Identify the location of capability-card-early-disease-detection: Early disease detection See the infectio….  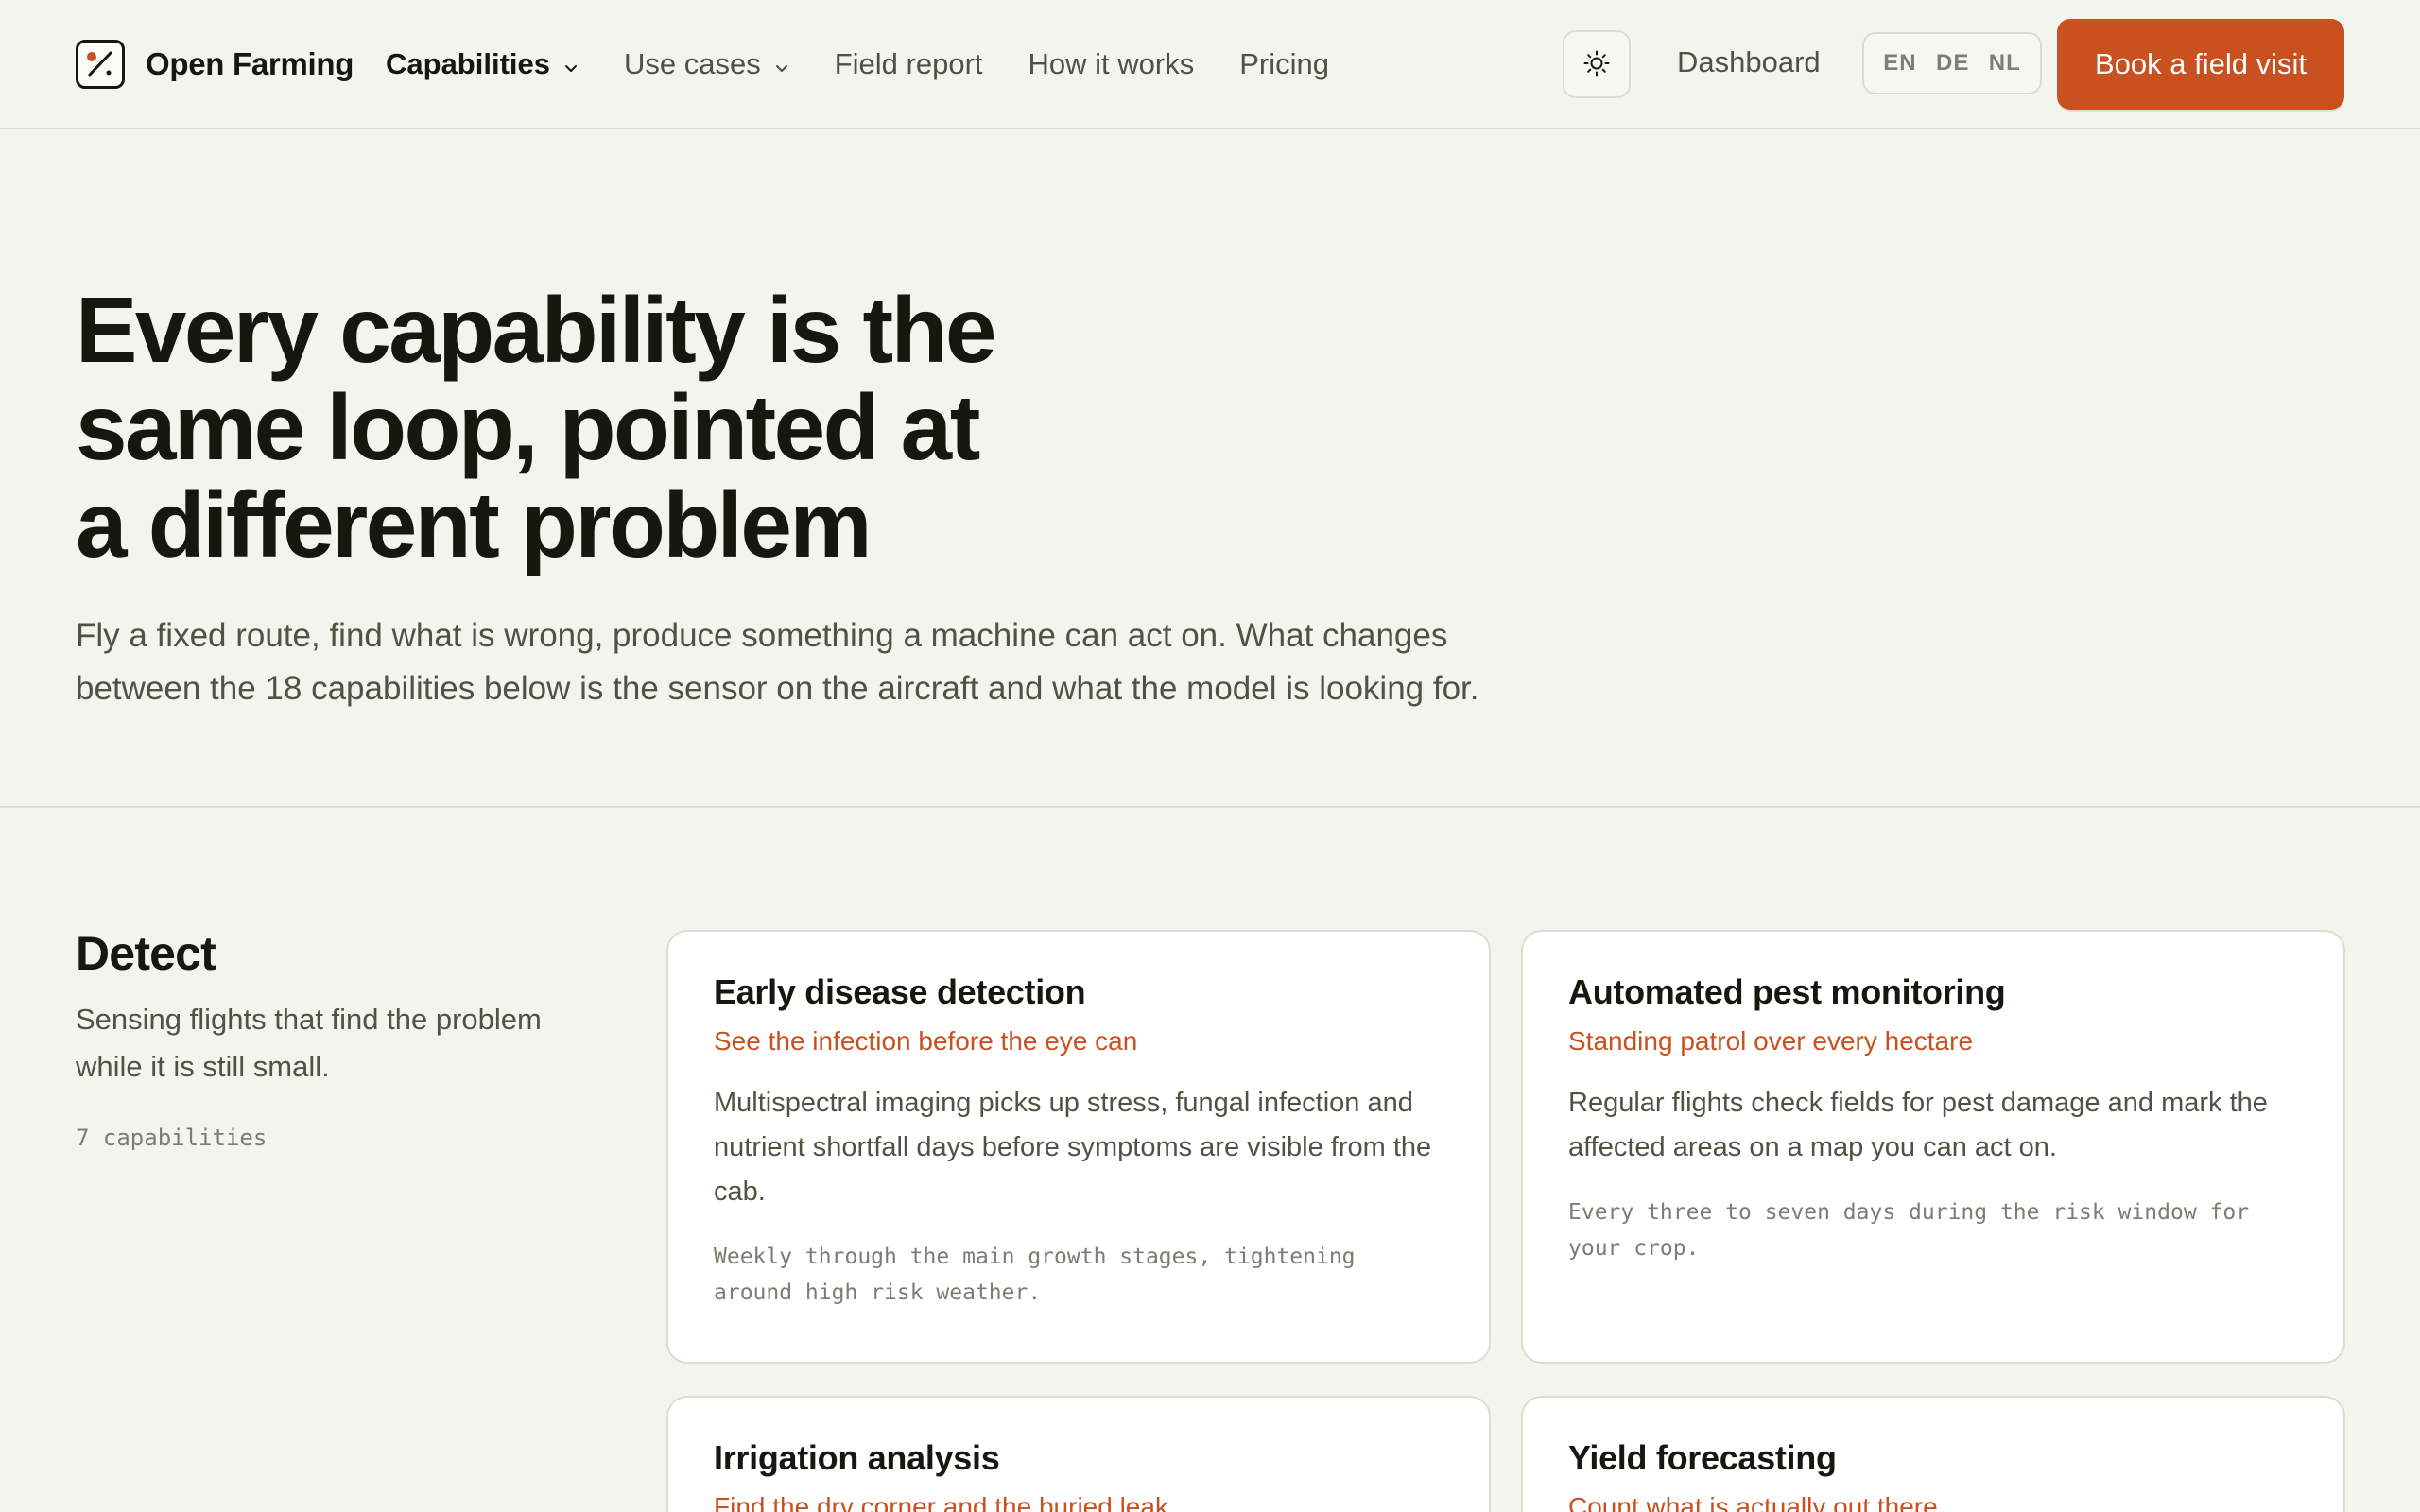
(1078, 1147).